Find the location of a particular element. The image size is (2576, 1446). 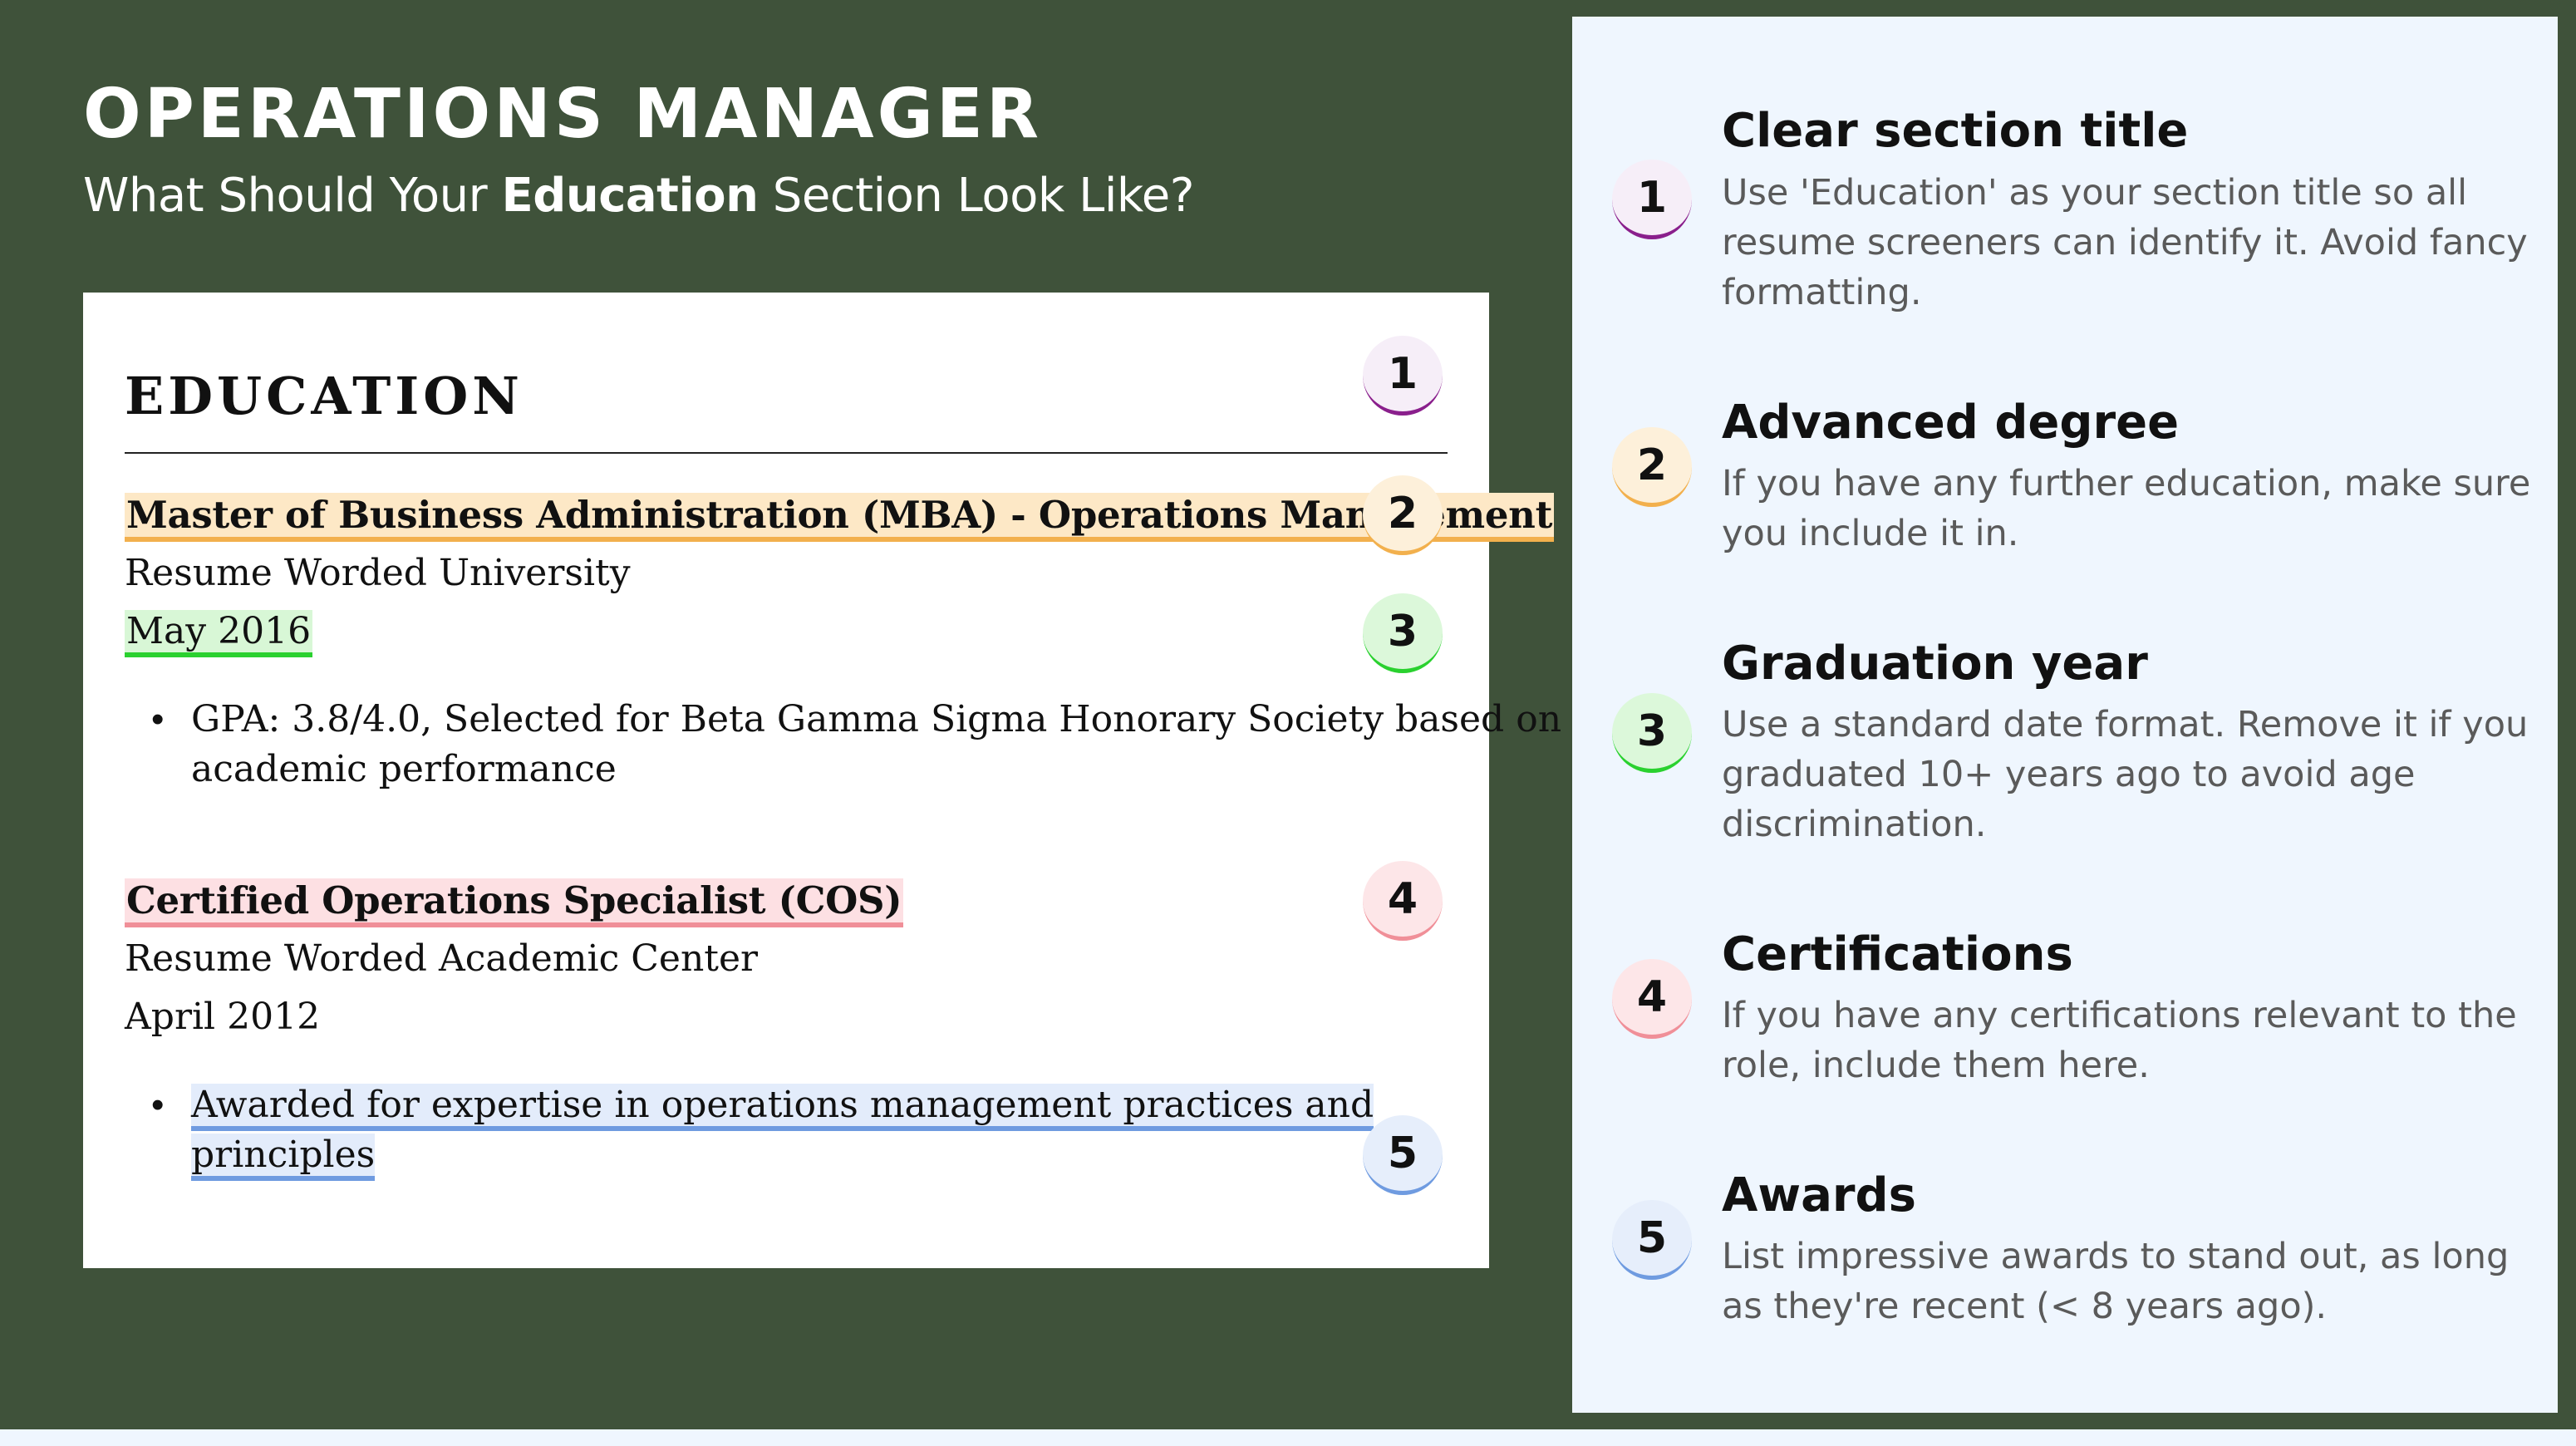

award-bullet-line2: principles is located at coordinates (283, 1155).